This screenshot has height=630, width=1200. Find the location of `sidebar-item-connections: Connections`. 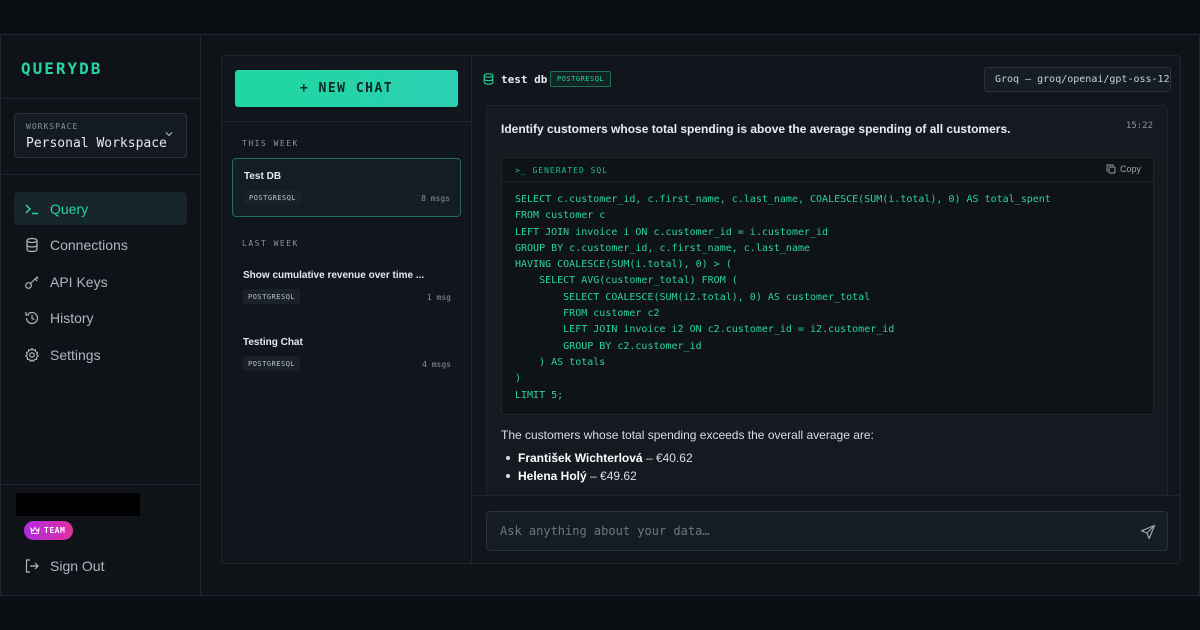

sidebar-item-connections: Connections is located at coordinates (100, 245).